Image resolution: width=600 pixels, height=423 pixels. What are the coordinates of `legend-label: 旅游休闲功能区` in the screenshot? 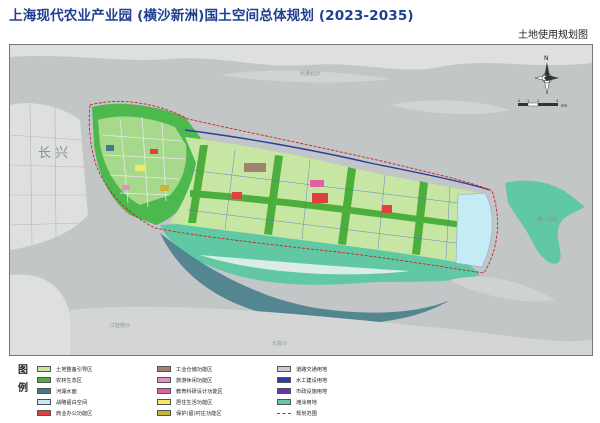 It's located at (194, 380).